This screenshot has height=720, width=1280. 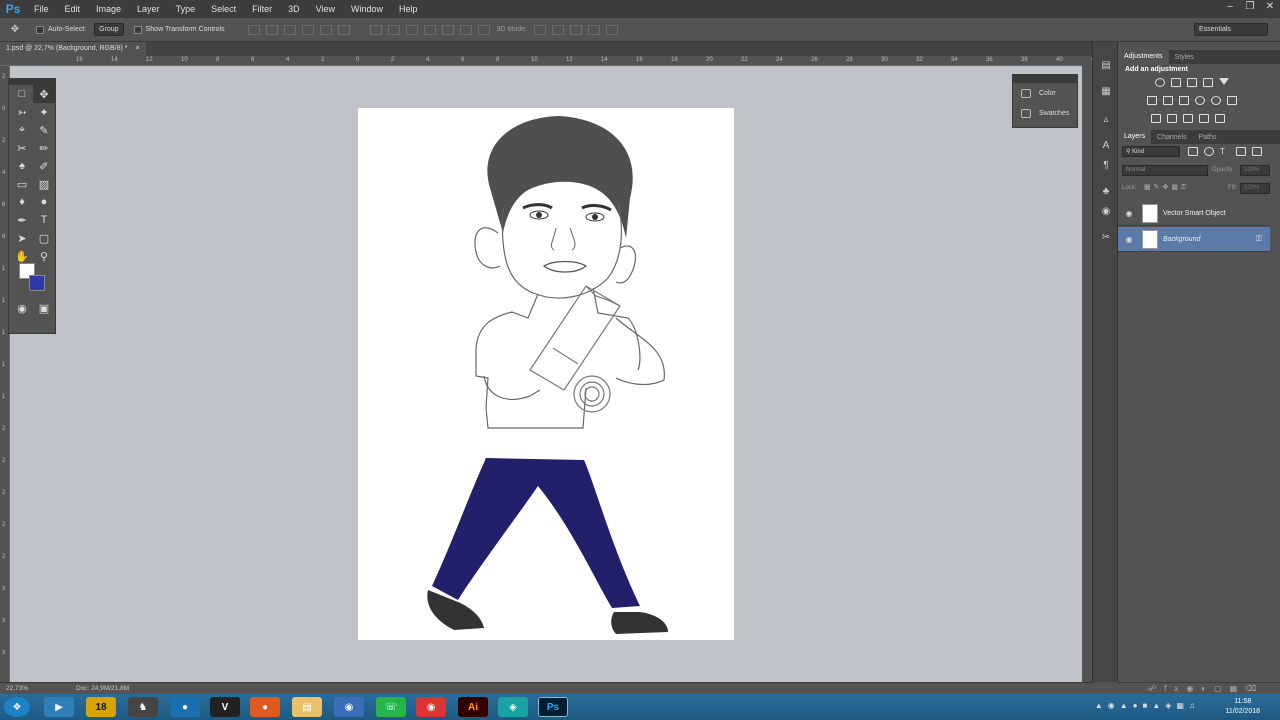 What do you see at coordinates (1106, 146) in the screenshot?
I see `character-panel-icon: A` at bounding box center [1106, 146].